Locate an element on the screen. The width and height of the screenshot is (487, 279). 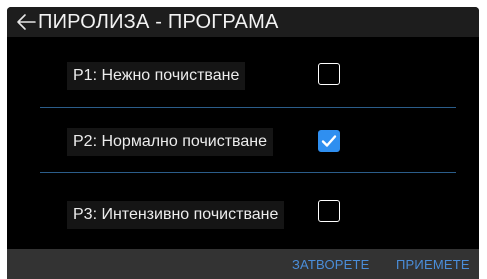
header-bar: ПИРОЛИЗА - ПРОГРАМА is located at coordinates (243, 22).